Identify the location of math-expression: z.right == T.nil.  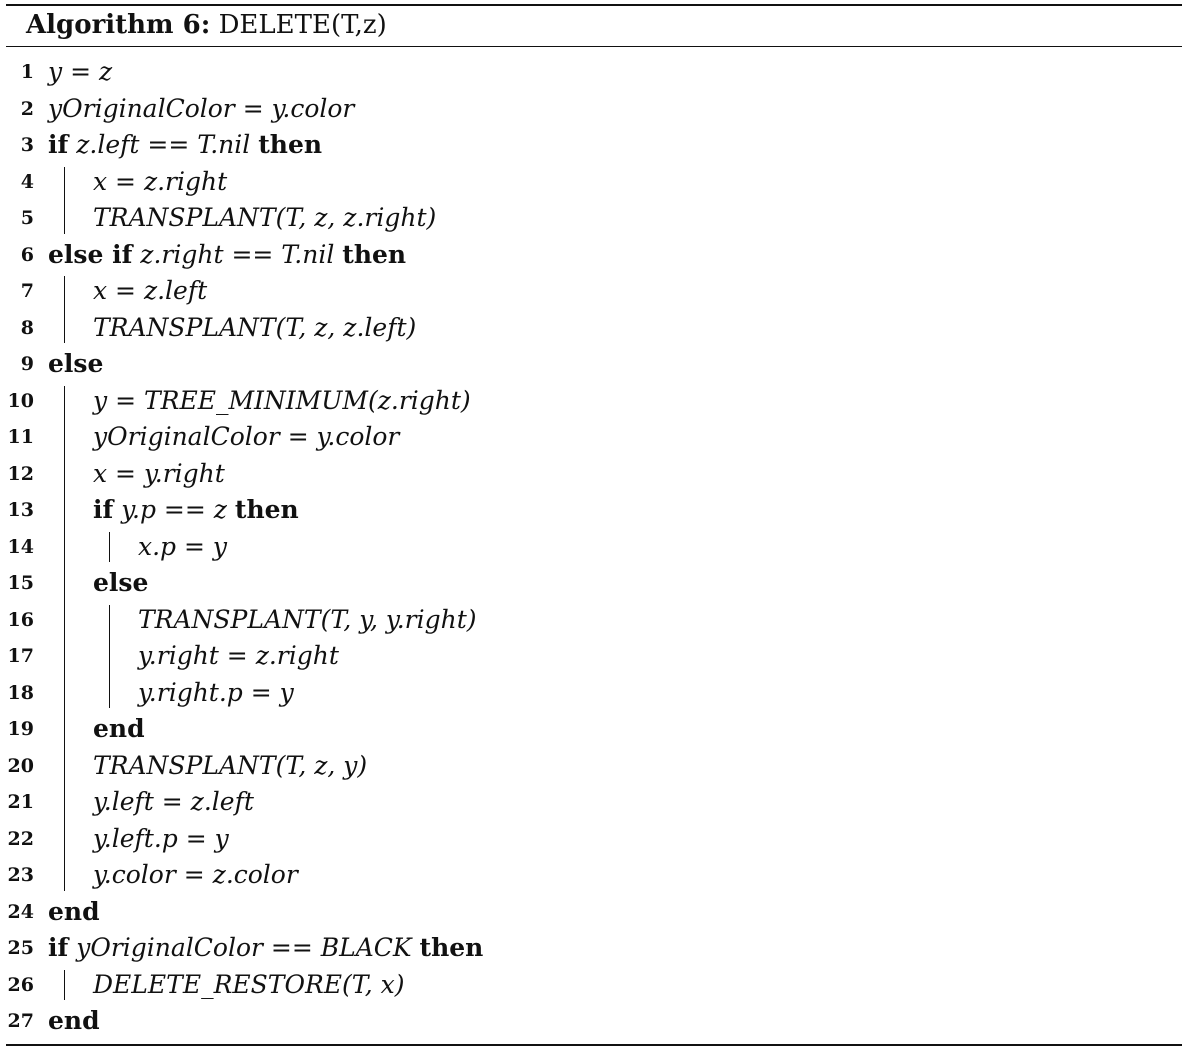
(237, 254).